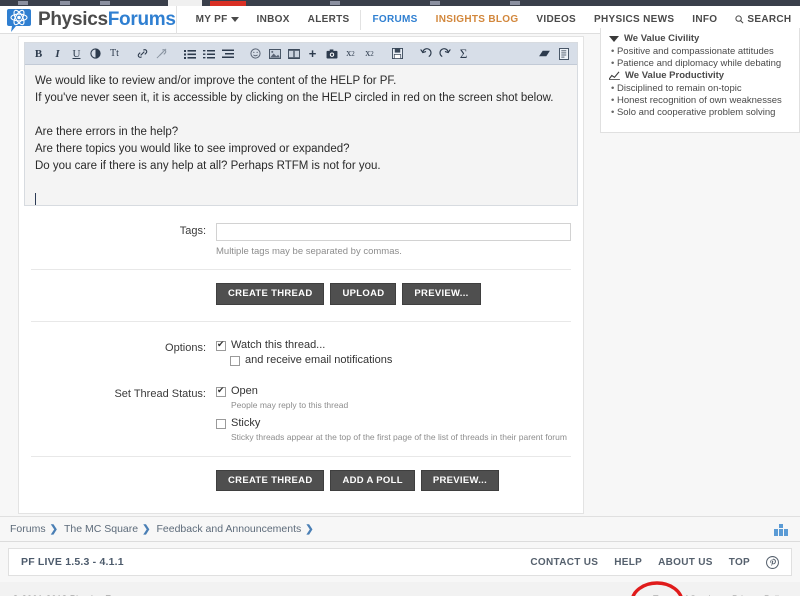 Image resolution: width=800 pixels, height=596 pixels. I want to click on math-sigma-icon: Σ, so click(463, 53).